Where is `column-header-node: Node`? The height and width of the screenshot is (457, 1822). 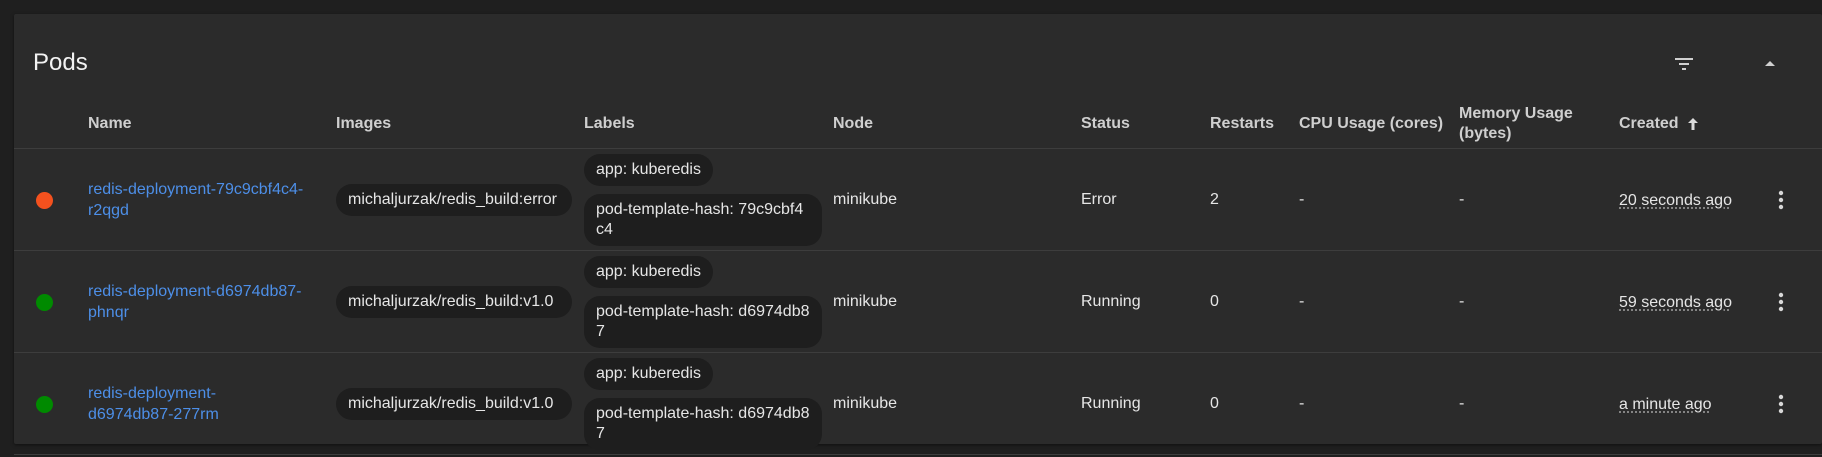 column-header-node: Node is located at coordinates (853, 124).